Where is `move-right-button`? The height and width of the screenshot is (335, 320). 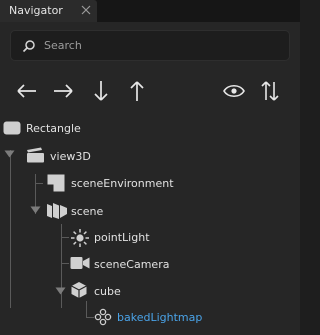
move-right-button is located at coordinates (63, 91).